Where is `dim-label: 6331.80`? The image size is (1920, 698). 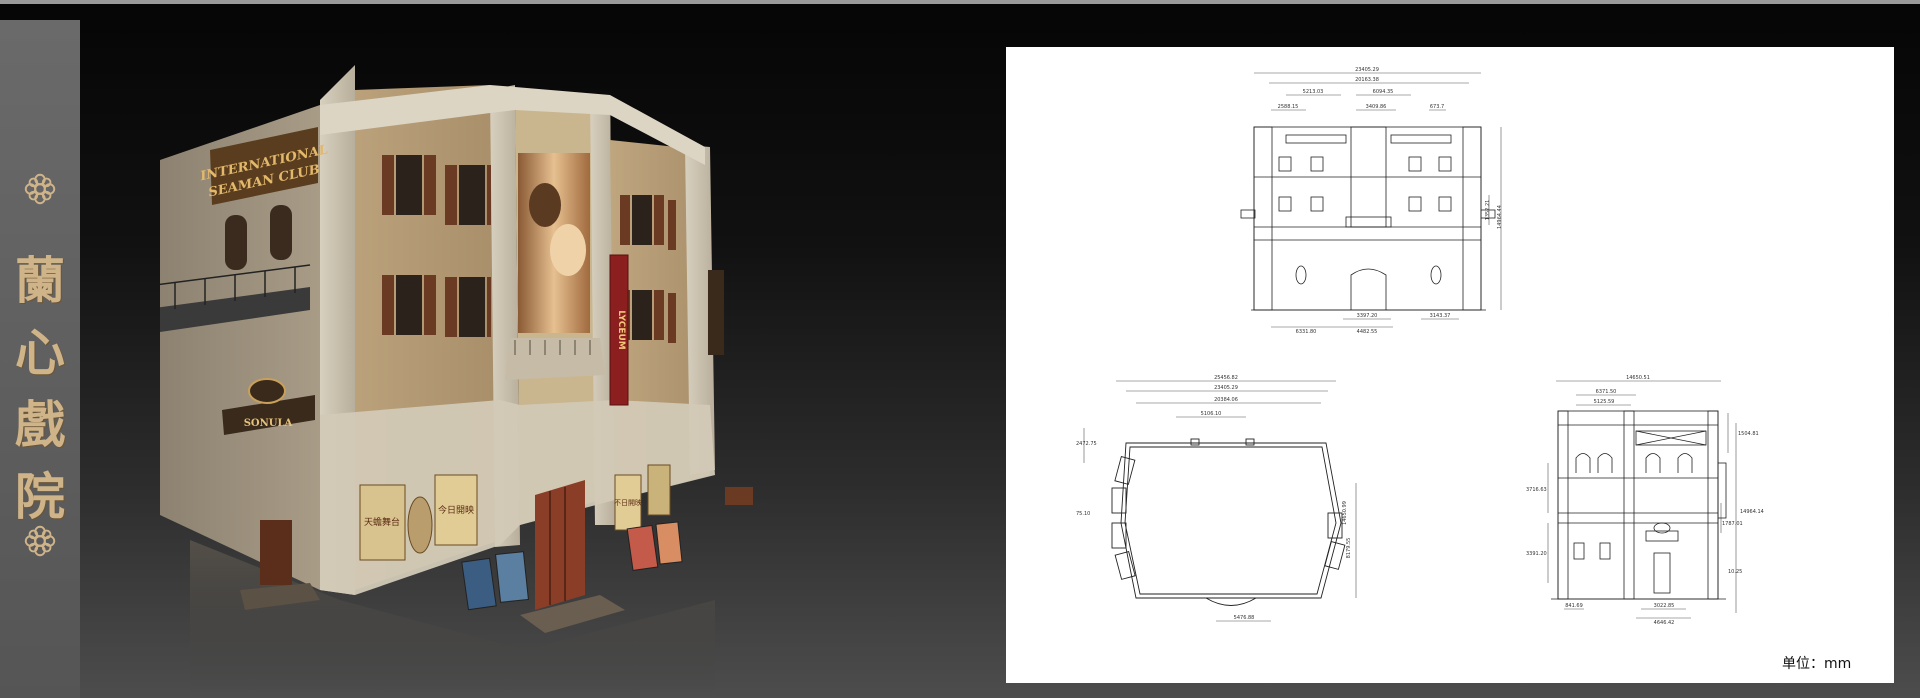 dim-label: 6331.80 is located at coordinates (1306, 332).